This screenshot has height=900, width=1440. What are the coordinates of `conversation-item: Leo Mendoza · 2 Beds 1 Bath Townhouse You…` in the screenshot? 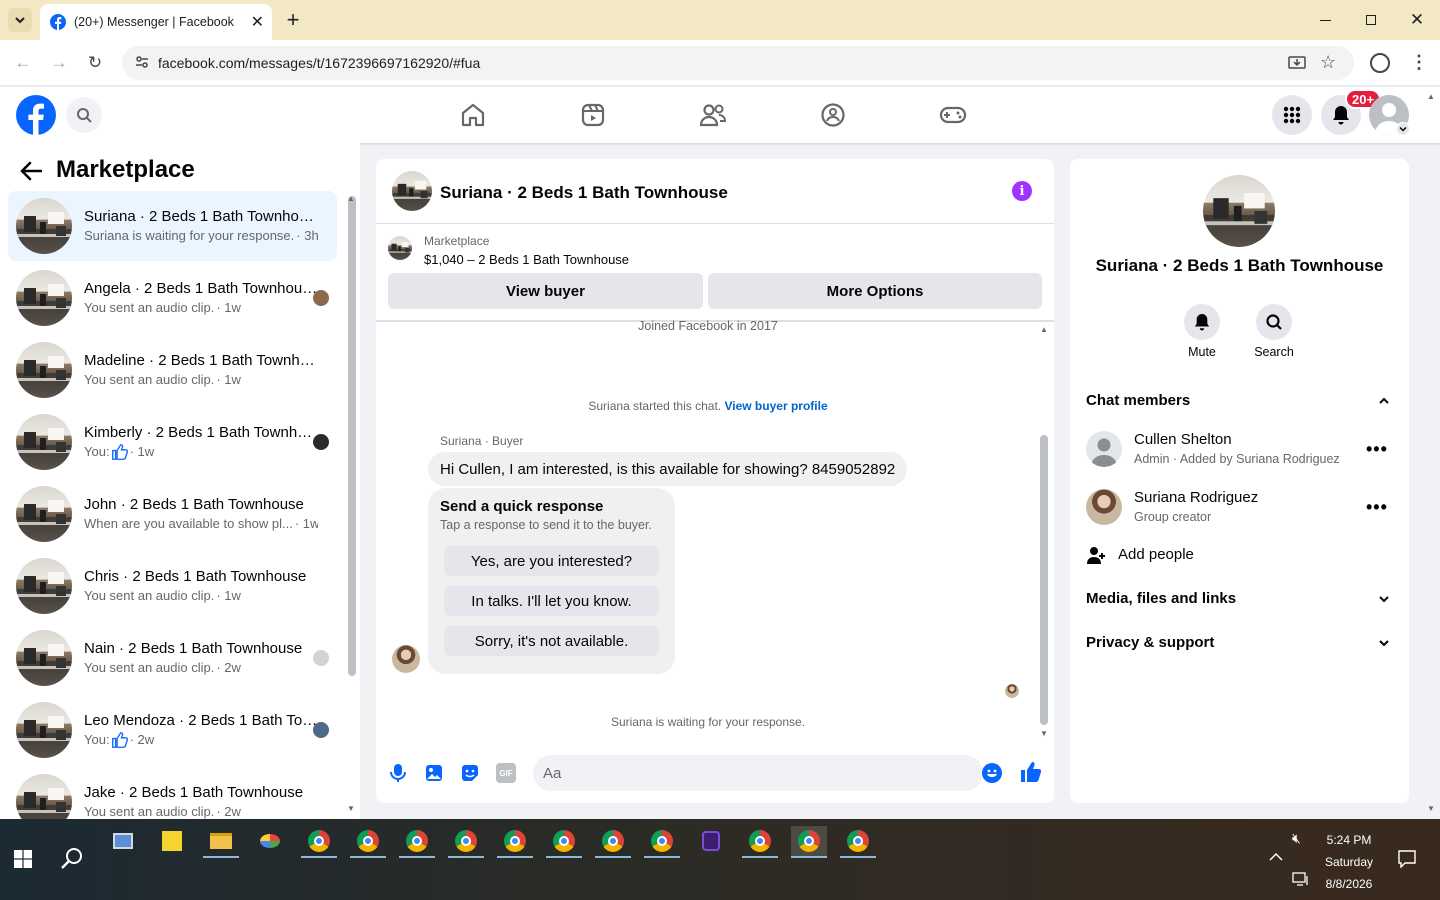 It's located at (172, 730).